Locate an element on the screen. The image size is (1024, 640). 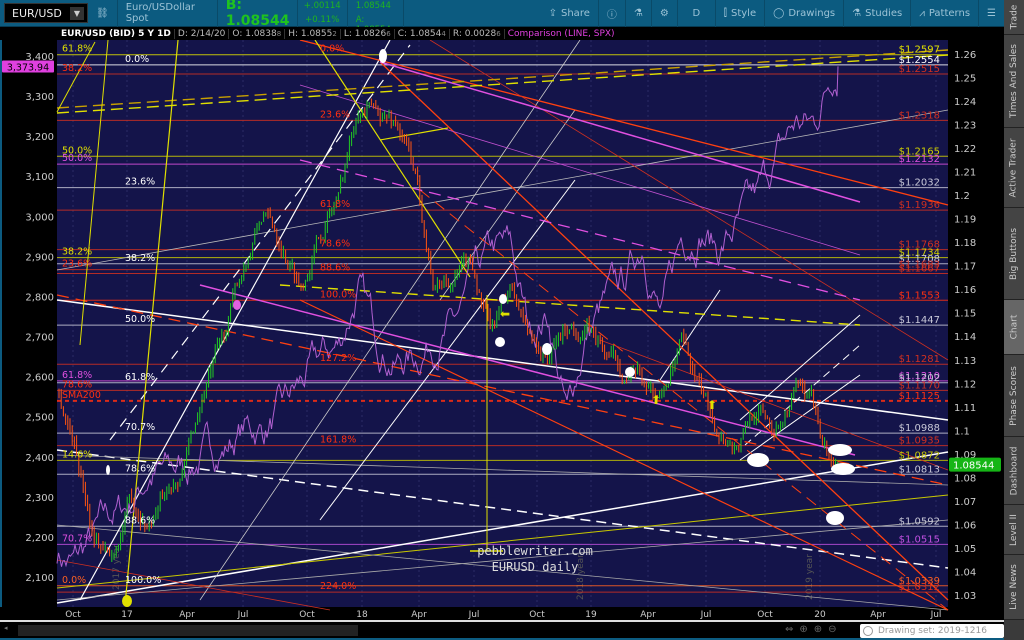
symbol-selector: EUR/USD ▼ is located at coordinates (46, 13).